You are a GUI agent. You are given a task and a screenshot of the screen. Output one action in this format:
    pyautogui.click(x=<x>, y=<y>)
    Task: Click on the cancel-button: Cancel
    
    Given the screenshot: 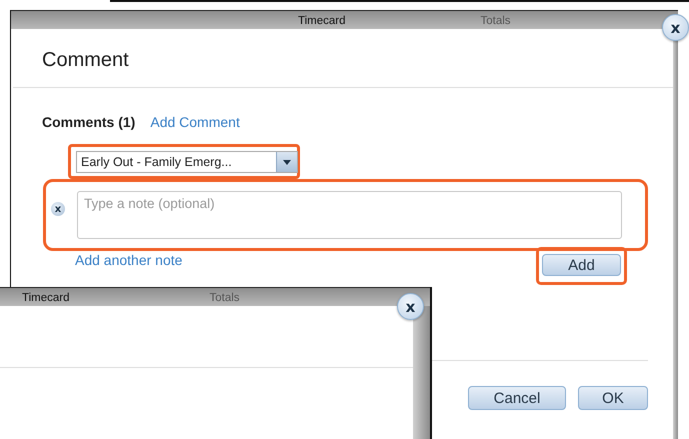 What is the action you would take?
    pyautogui.click(x=517, y=398)
    